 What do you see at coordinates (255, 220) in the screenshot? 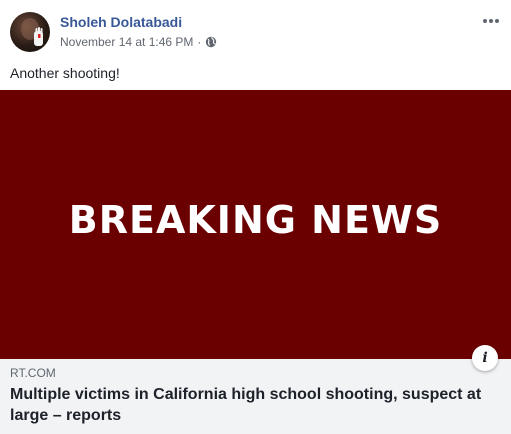
I see `breaking-news-text: BREAKING NEWS` at bounding box center [255, 220].